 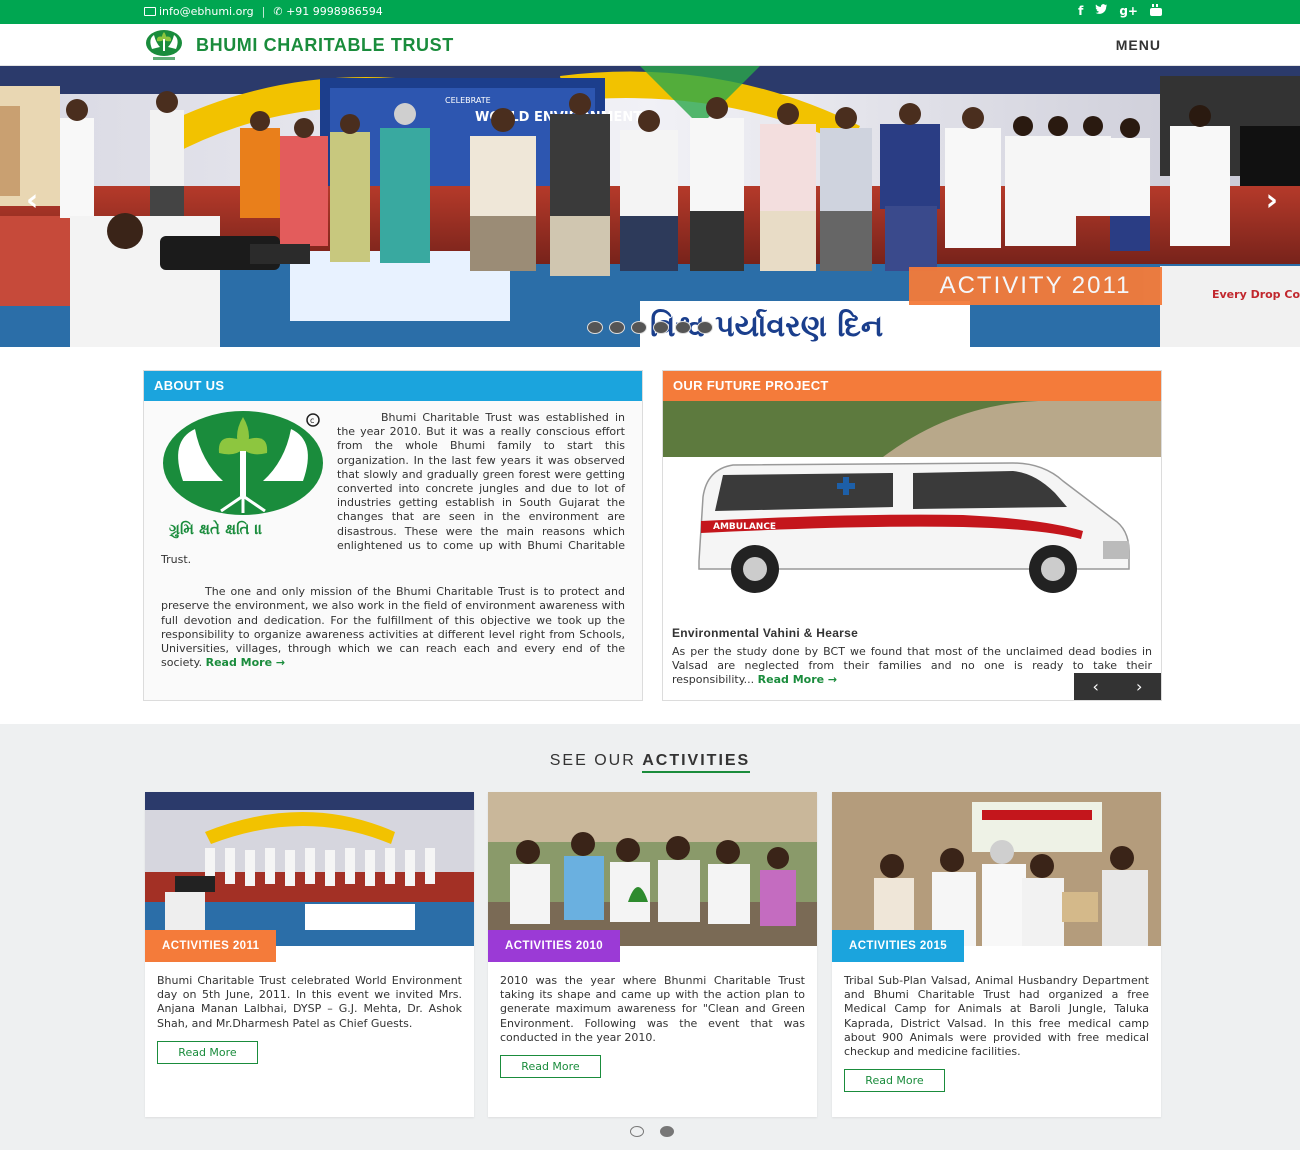 I want to click on about-read-more-link: Read More →, so click(x=246, y=662).